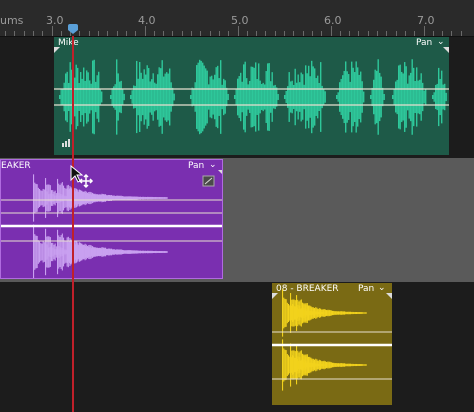 This screenshot has width=474, height=412. Describe the element at coordinates (86, 181) in the screenshot. I see `move-icon` at that location.